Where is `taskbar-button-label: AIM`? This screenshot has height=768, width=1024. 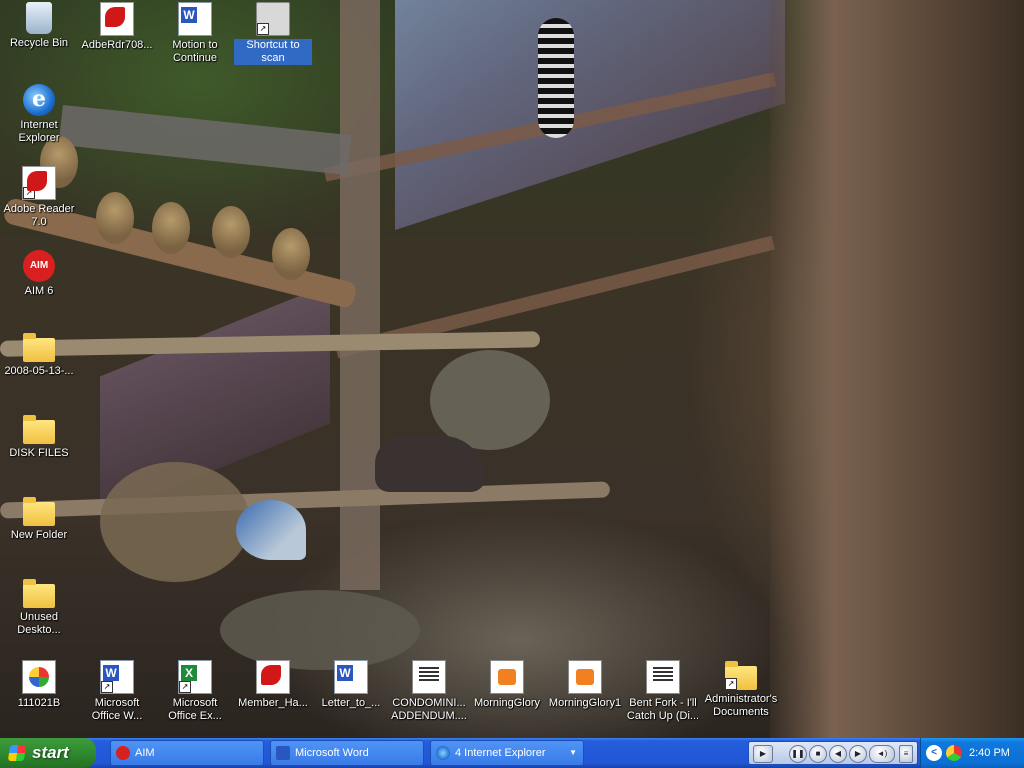 taskbar-button-label: AIM is located at coordinates (145, 753).